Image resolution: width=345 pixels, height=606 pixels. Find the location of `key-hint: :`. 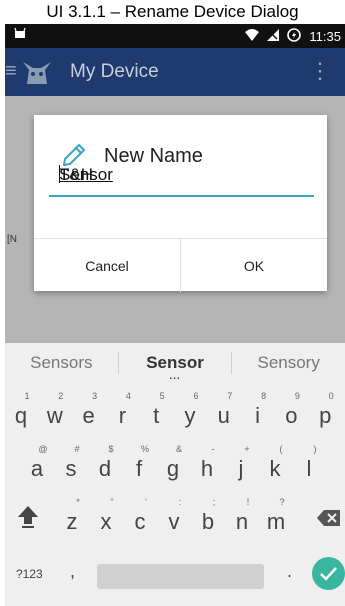

key-hint: : is located at coordinates (180, 502).